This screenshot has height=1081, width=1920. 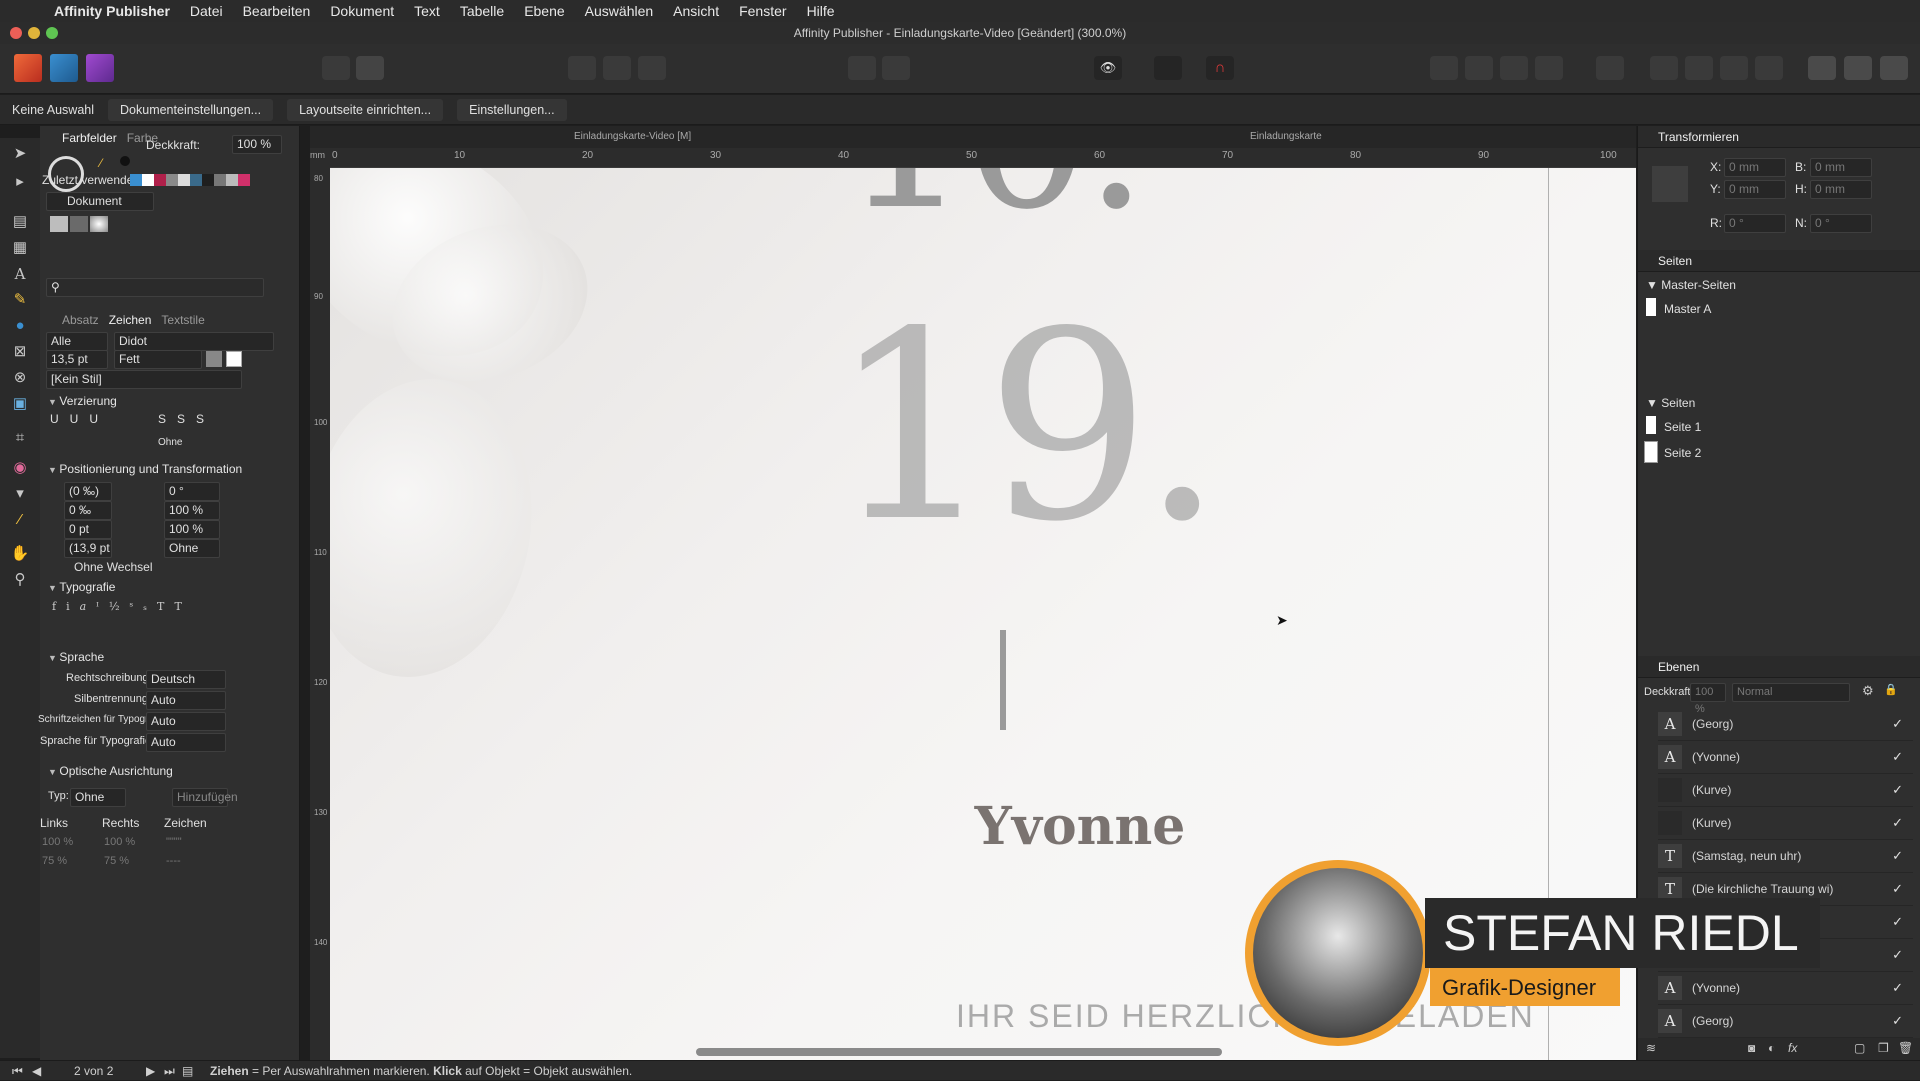 I want to click on swatch-opacity-field: 100 %, so click(x=257, y=144).